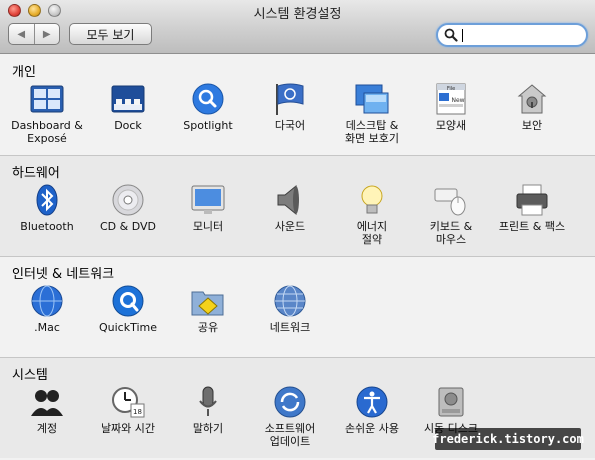  Describe the element at coordinates (532, 226) in the screenshot. I see `pref-label: 프린트 & 팩스` at that location.